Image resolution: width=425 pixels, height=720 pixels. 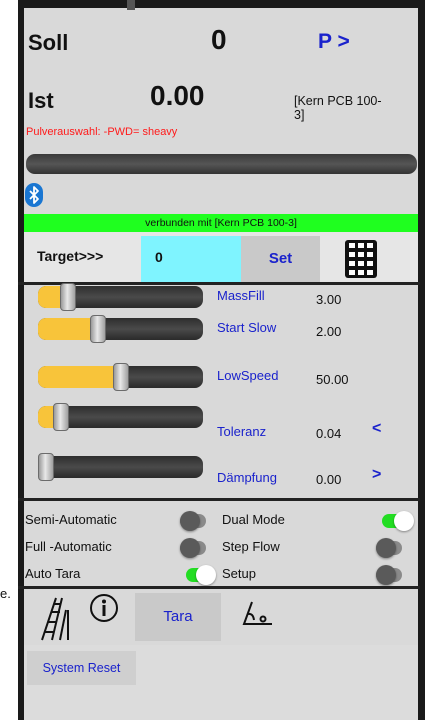 What do you see at coordinates (376, 475) in the screenshot?
I see `next-button: >` at bounding box center [376, 475].